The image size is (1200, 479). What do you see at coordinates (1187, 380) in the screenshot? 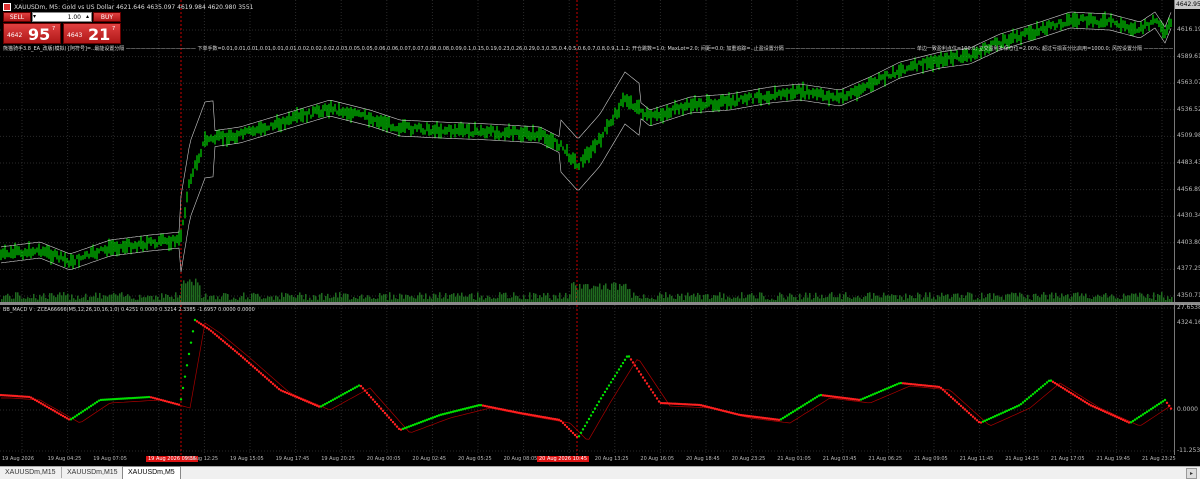
I see `macd-axis` at bounding box center [1187, 380].